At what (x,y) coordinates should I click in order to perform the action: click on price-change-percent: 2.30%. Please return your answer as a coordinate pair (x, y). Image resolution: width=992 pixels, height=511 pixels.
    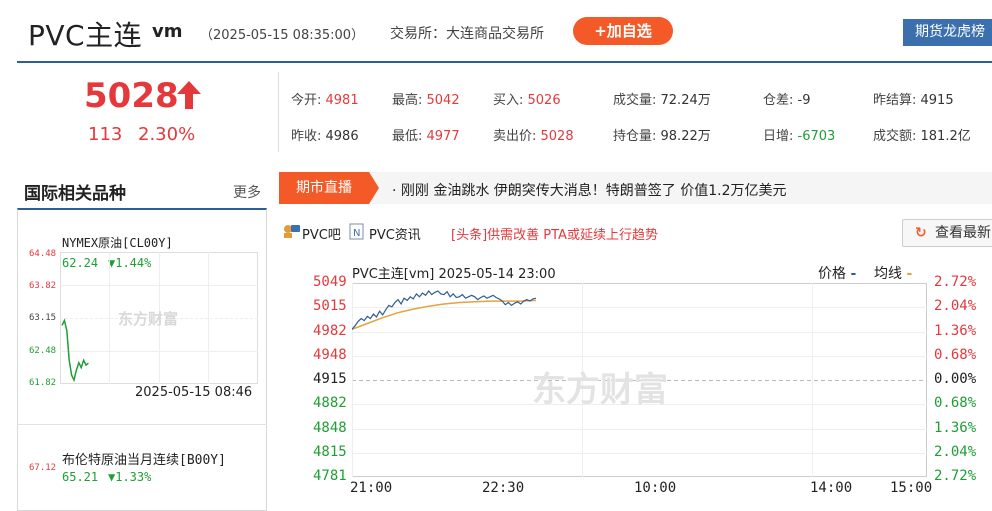
    Looking at the image, I should click on (167, 134).